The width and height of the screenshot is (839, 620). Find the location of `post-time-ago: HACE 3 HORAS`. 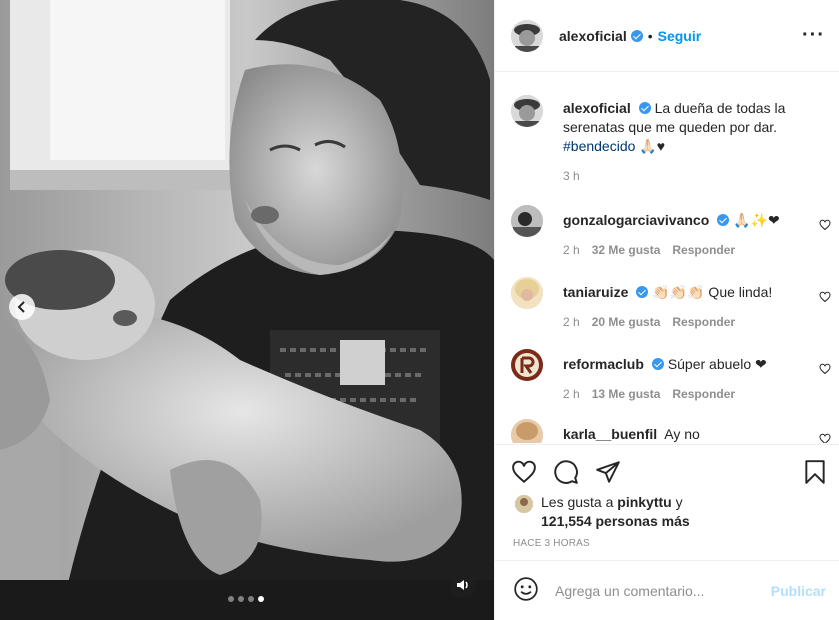

post-time-ago: HACE 3 HORAS is located at coordinates (551, 543).